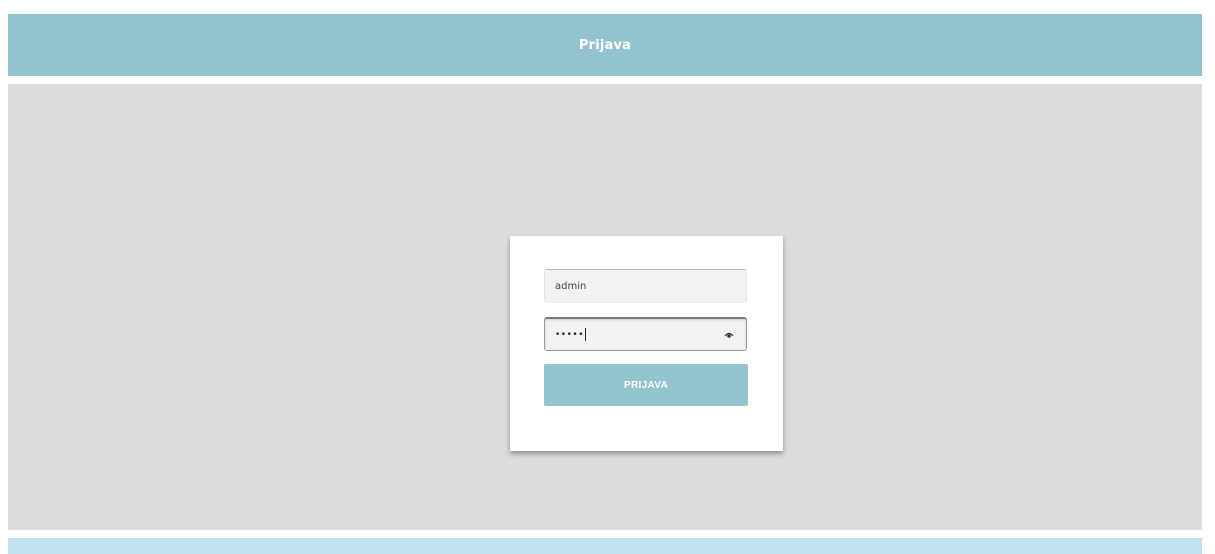 The height and width of the screenshot is (554, 1215). What do you see at coordinates (586, 334) in the screenshot?
I see `text-caret` at bounding box center [586, 334].